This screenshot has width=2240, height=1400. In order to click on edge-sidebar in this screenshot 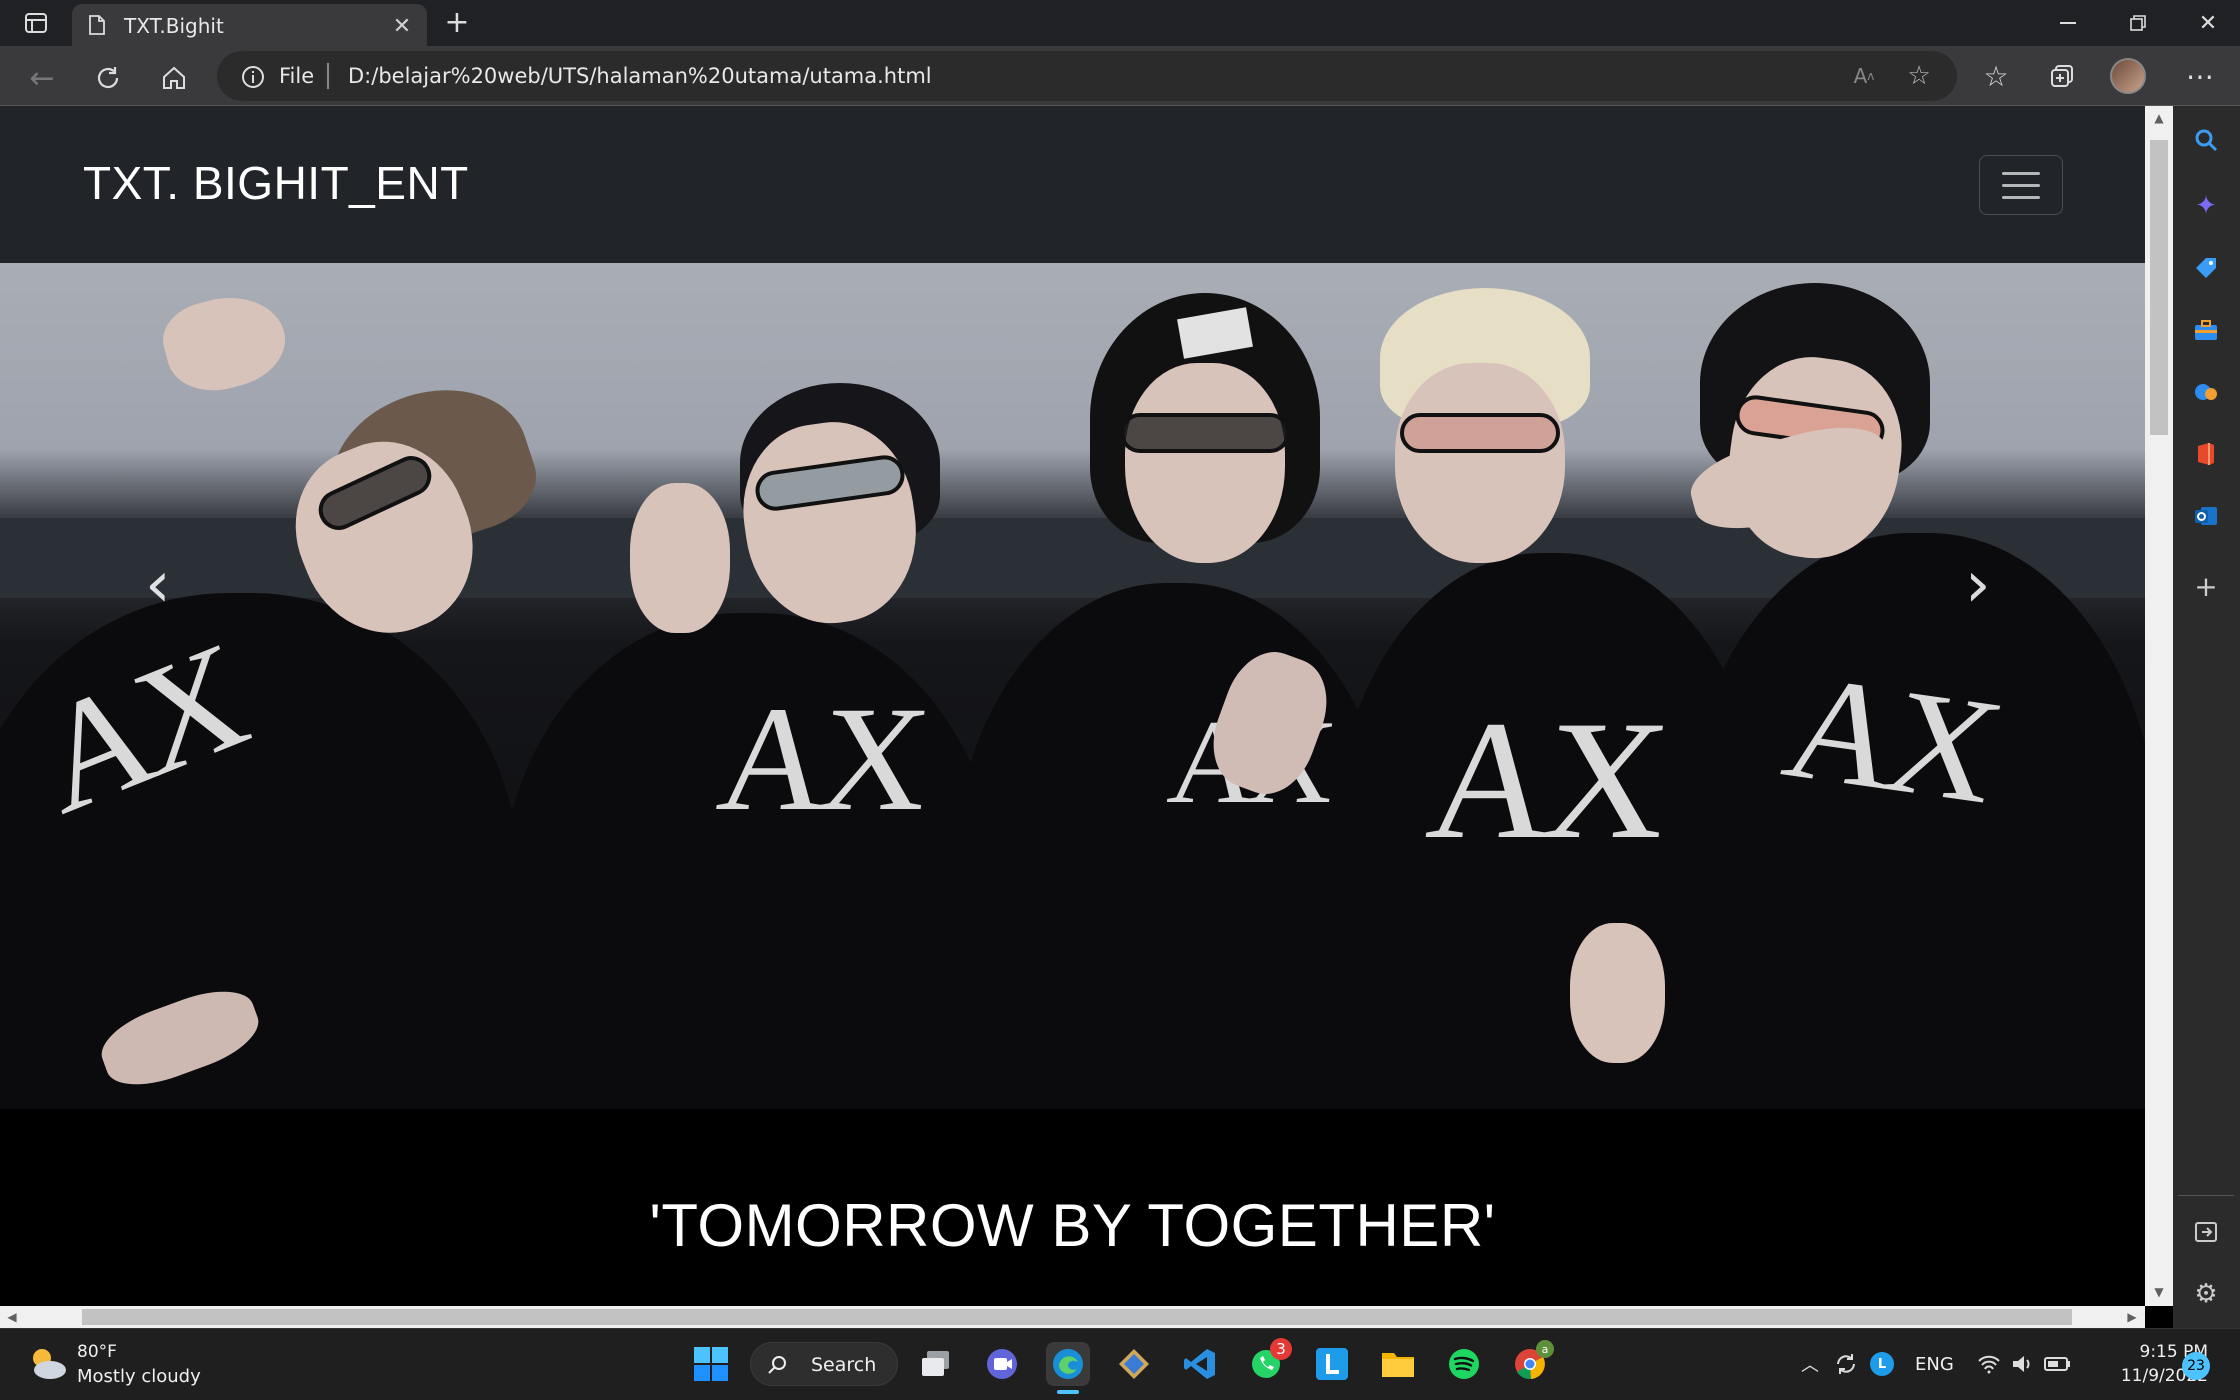, I will do `click(2206, 717)`.